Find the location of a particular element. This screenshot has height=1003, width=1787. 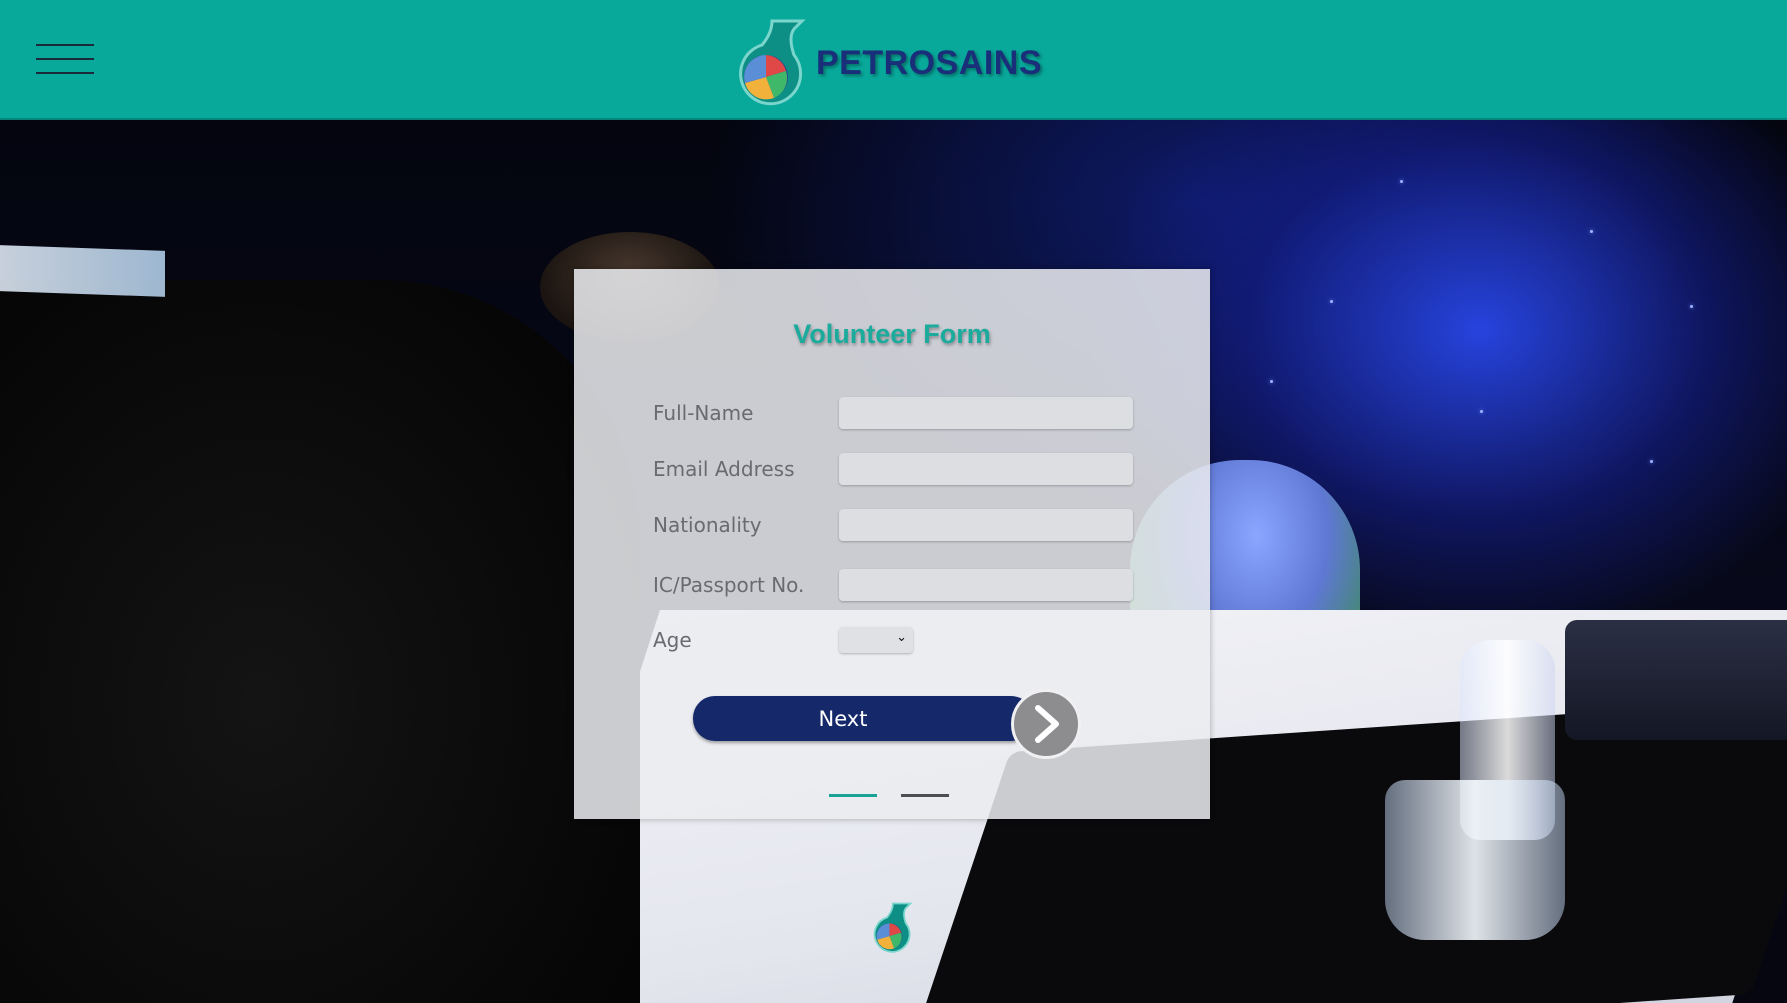

full-name-label: Full-Name is located at coordinates (703, 413).